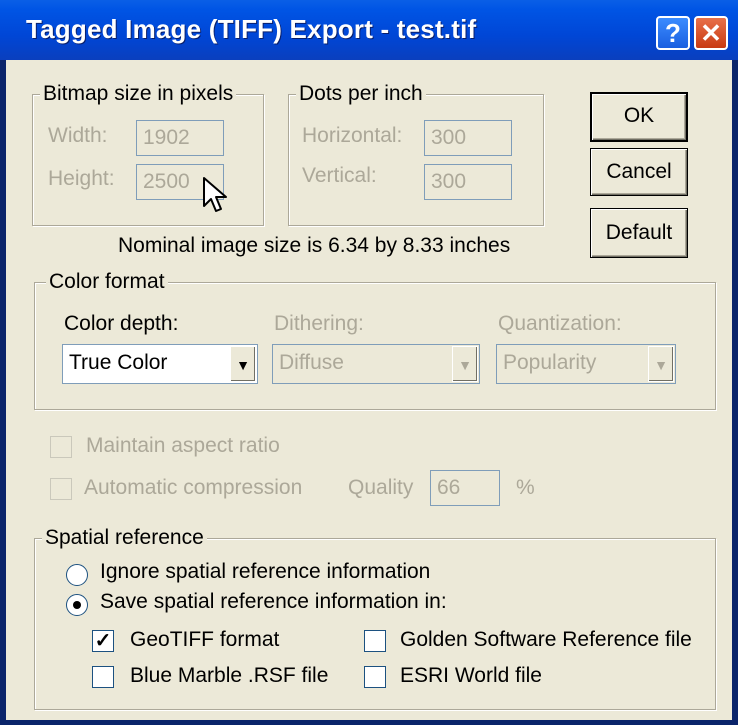 Image resolution: width=738 pixels, height=725 pixels. Describe the element at coordinates (465, 488) in the screenshot. I see `quality-field: 66` at that location.